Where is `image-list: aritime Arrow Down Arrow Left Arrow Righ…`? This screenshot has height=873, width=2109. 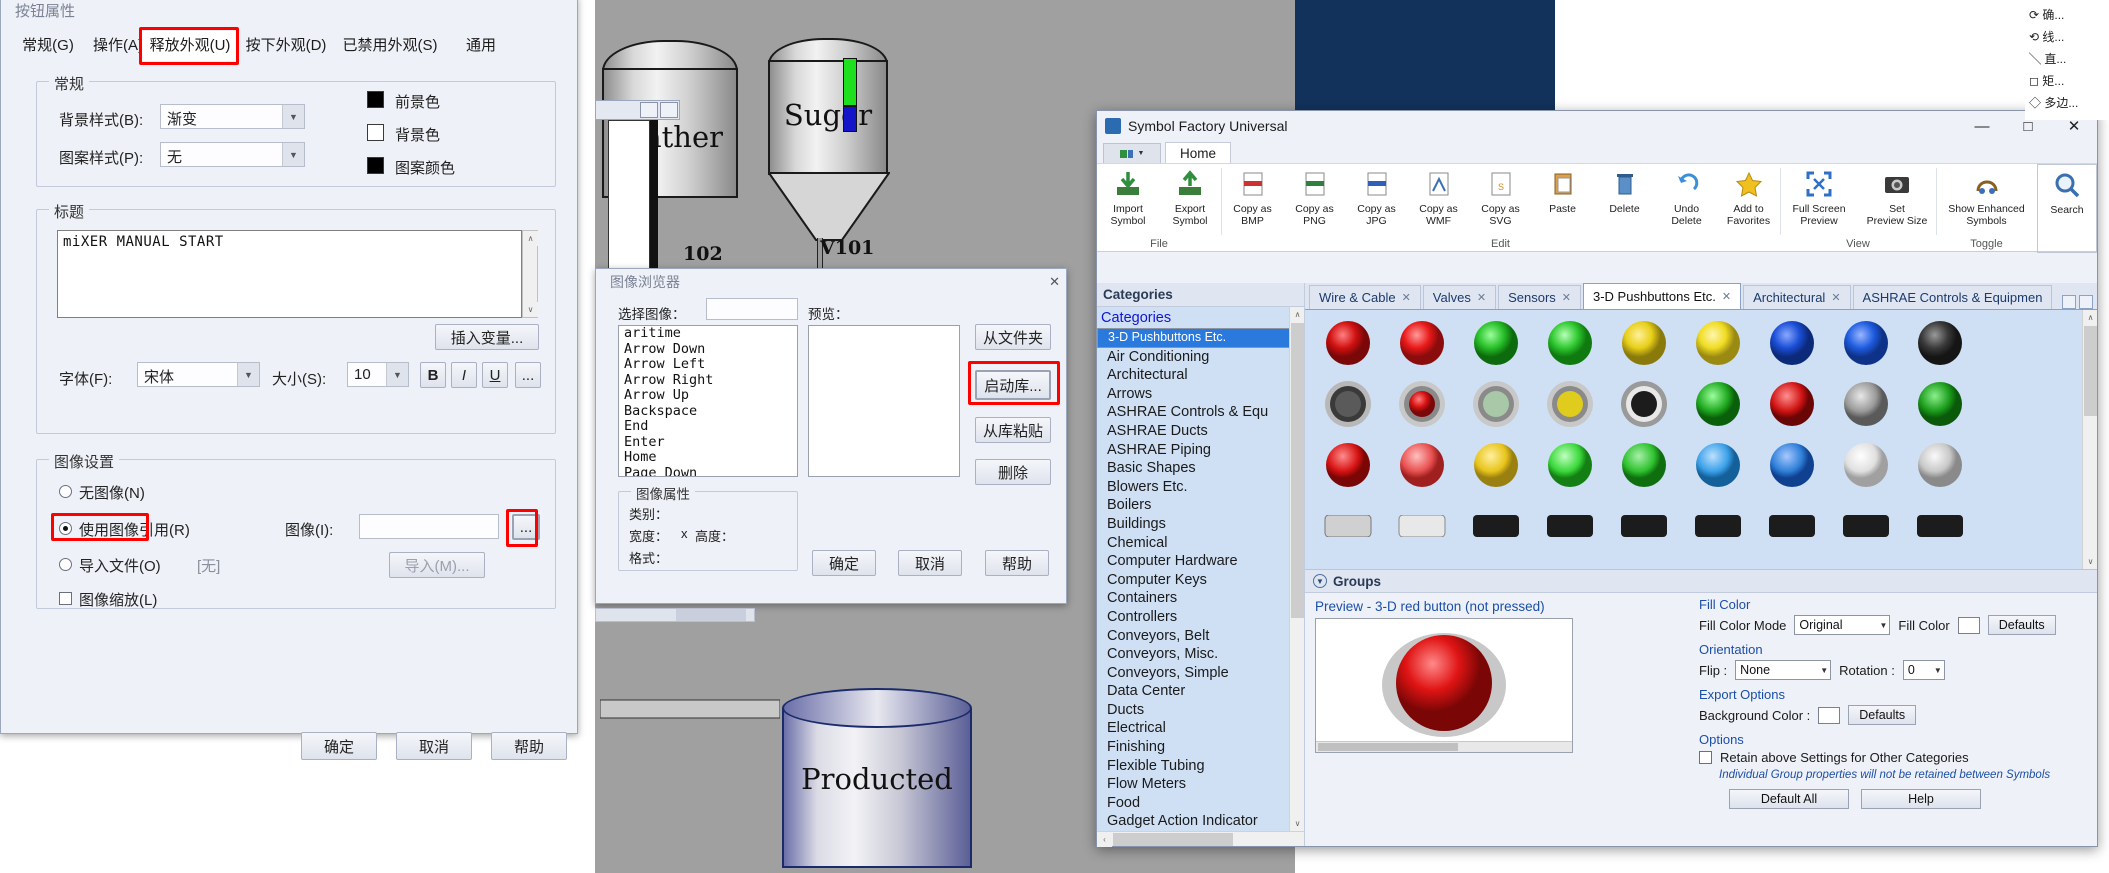 image-list: aritime Arrow Down Arrow Left Arrow Righ… is located at coordinates (708, 401).